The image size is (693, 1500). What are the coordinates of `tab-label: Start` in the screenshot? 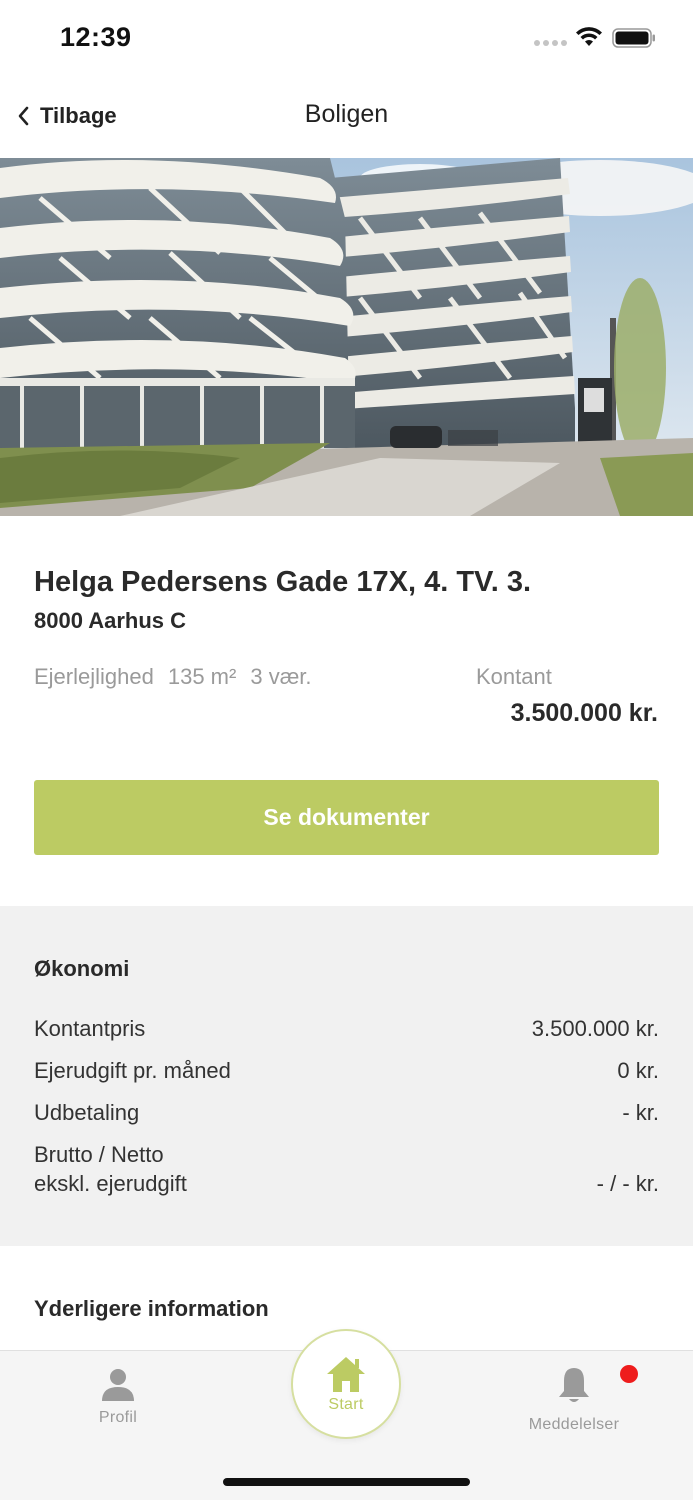 It's located at (346, 1404).